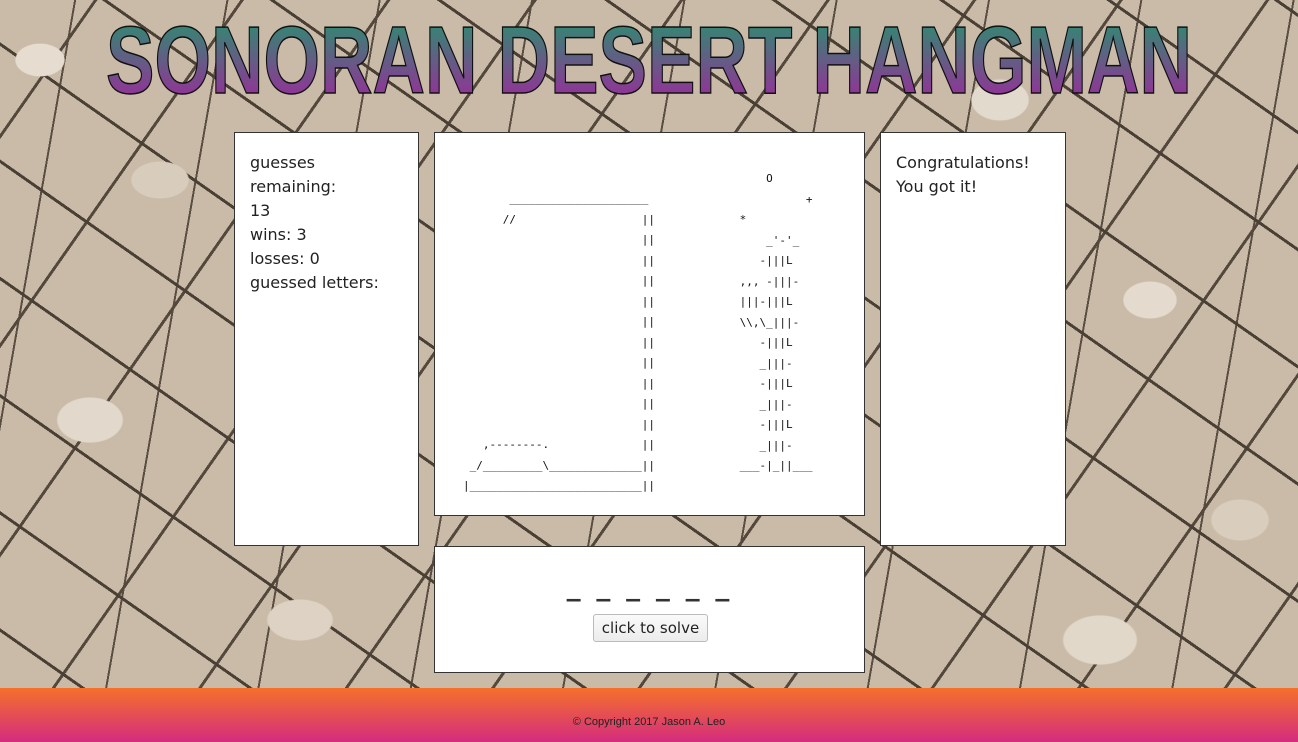 The image size is (1298, 742). What do you see at coordinates (649, 715) in the screenshot?
I see `footer: © Copyright 2017 Jason A. Leo` at bounding box center [649, 715].